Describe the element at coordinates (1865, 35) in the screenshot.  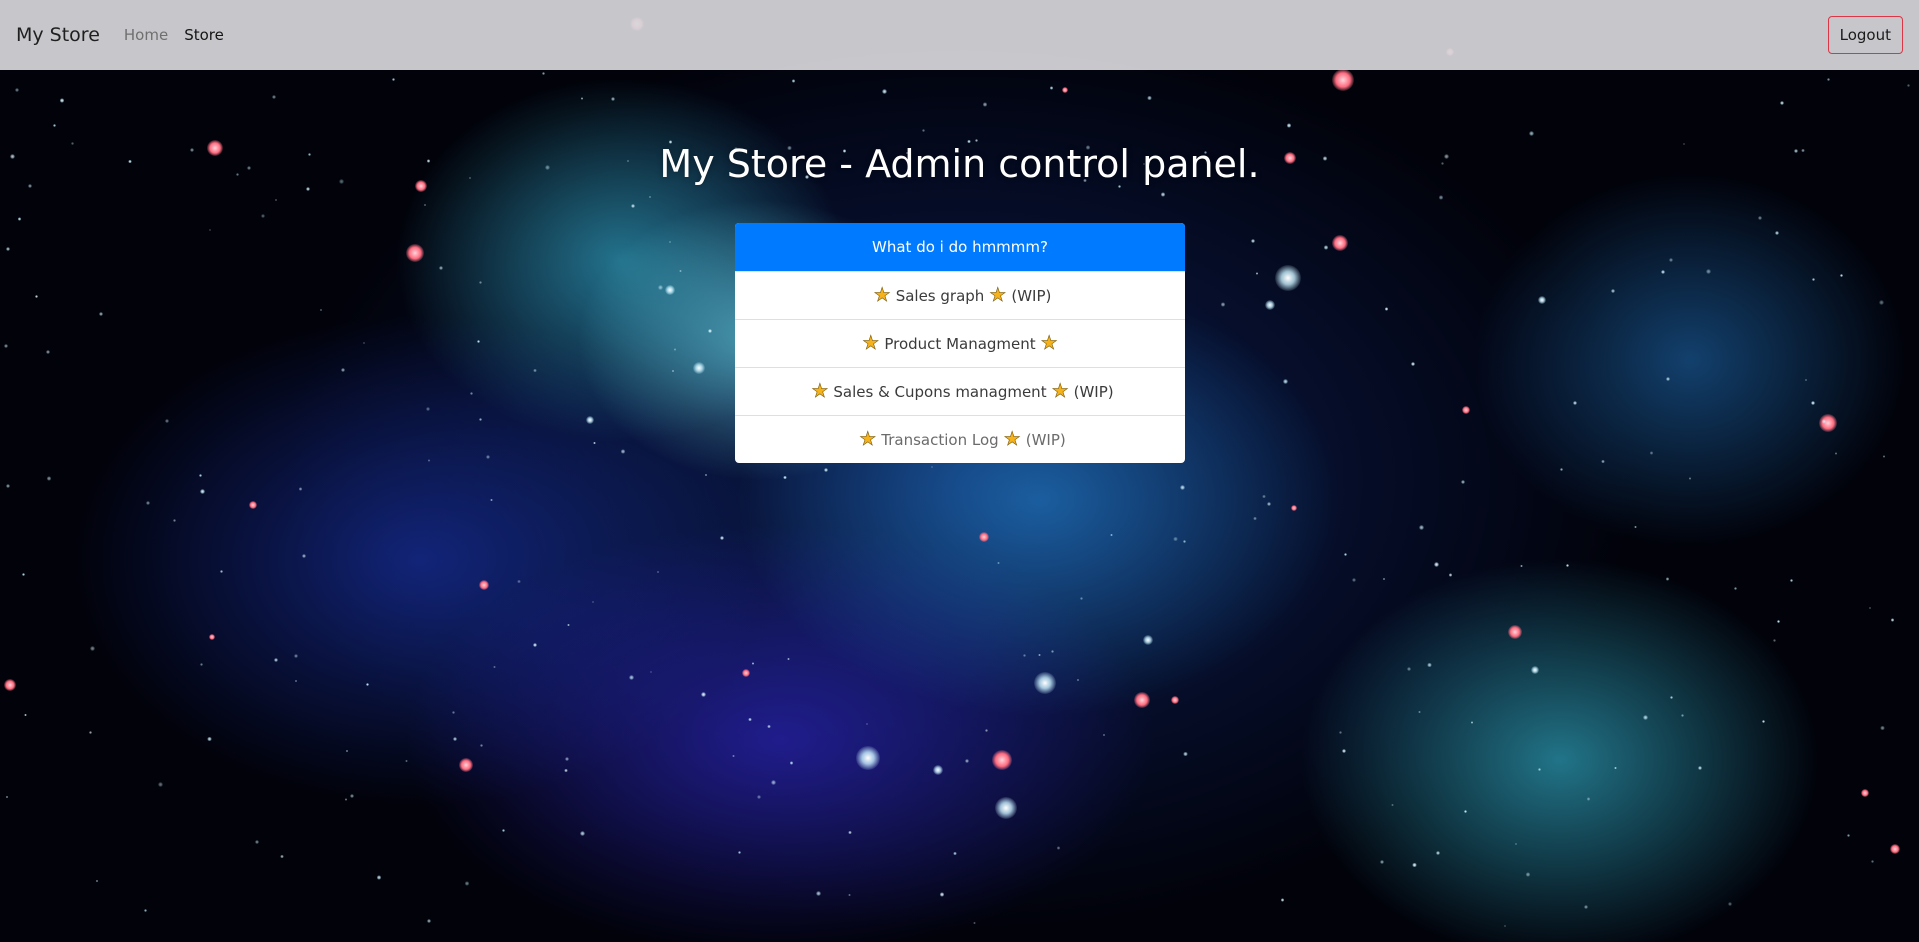
I see `logout-button: Logout` at that location.